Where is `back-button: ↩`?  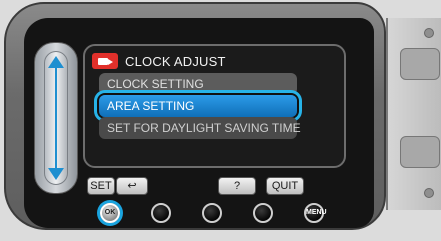
back-button: ↩ is located at coordinates (132, 186).